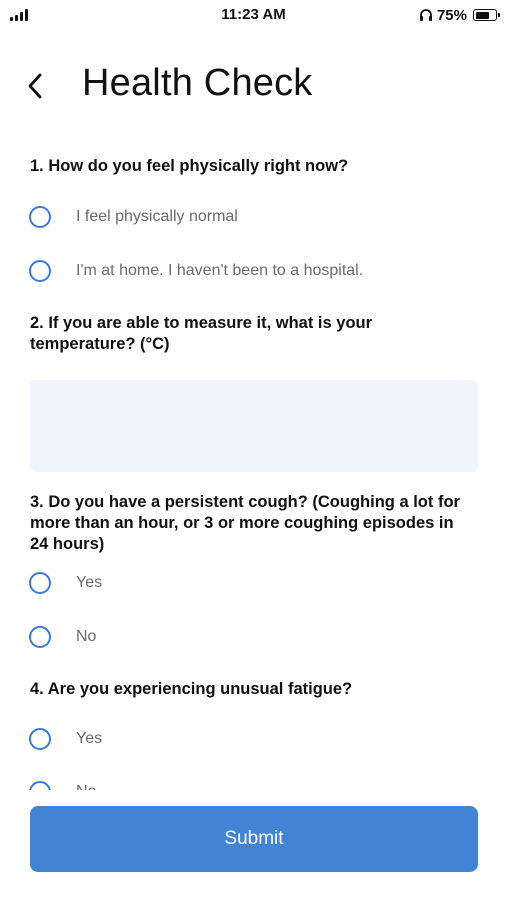 Image resolution: width=507 pixels, height=900 pixels. I want to click on battery-percent: 75%, so click(451, 15).